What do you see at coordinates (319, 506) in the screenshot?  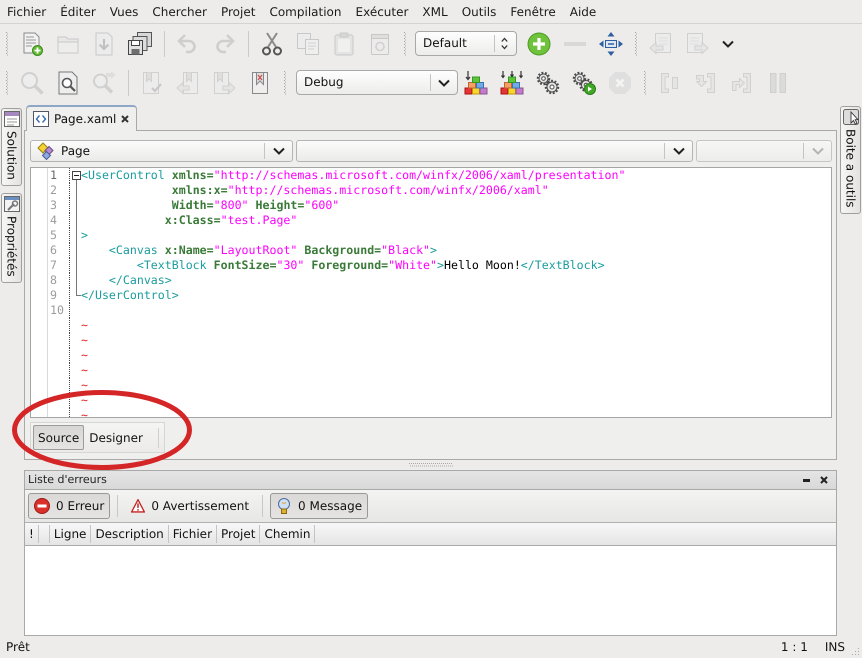 I see `messages-filter-toggle: 0 Message` at bounding box center [319, 506].